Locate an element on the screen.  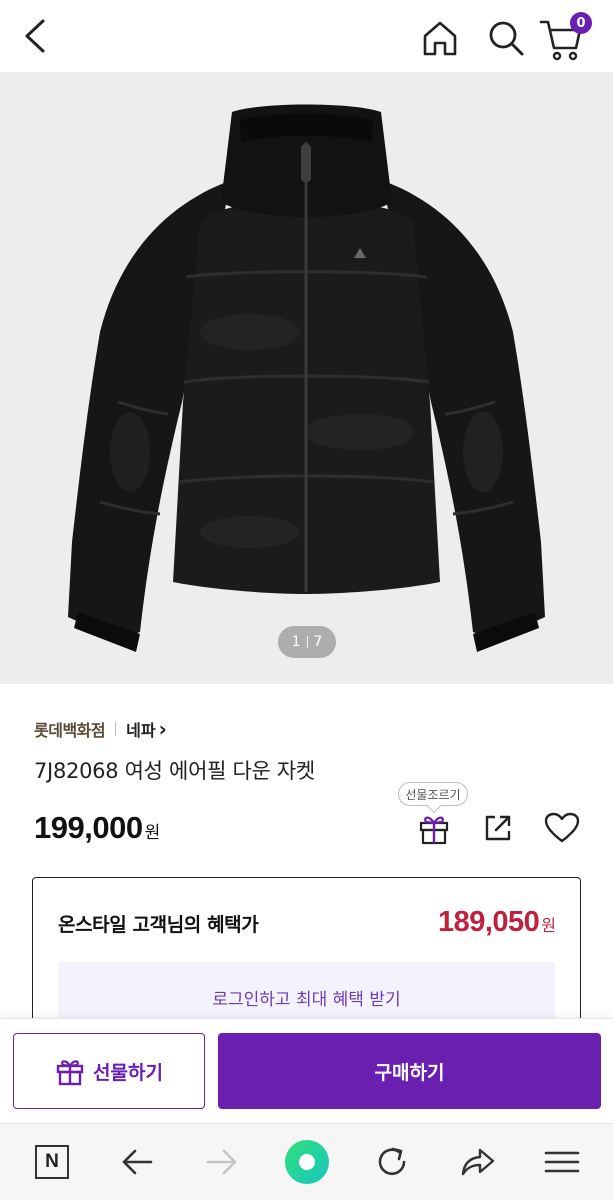
brand-row: 롯데백화점 네파 › is located at coordinates (100, 729).